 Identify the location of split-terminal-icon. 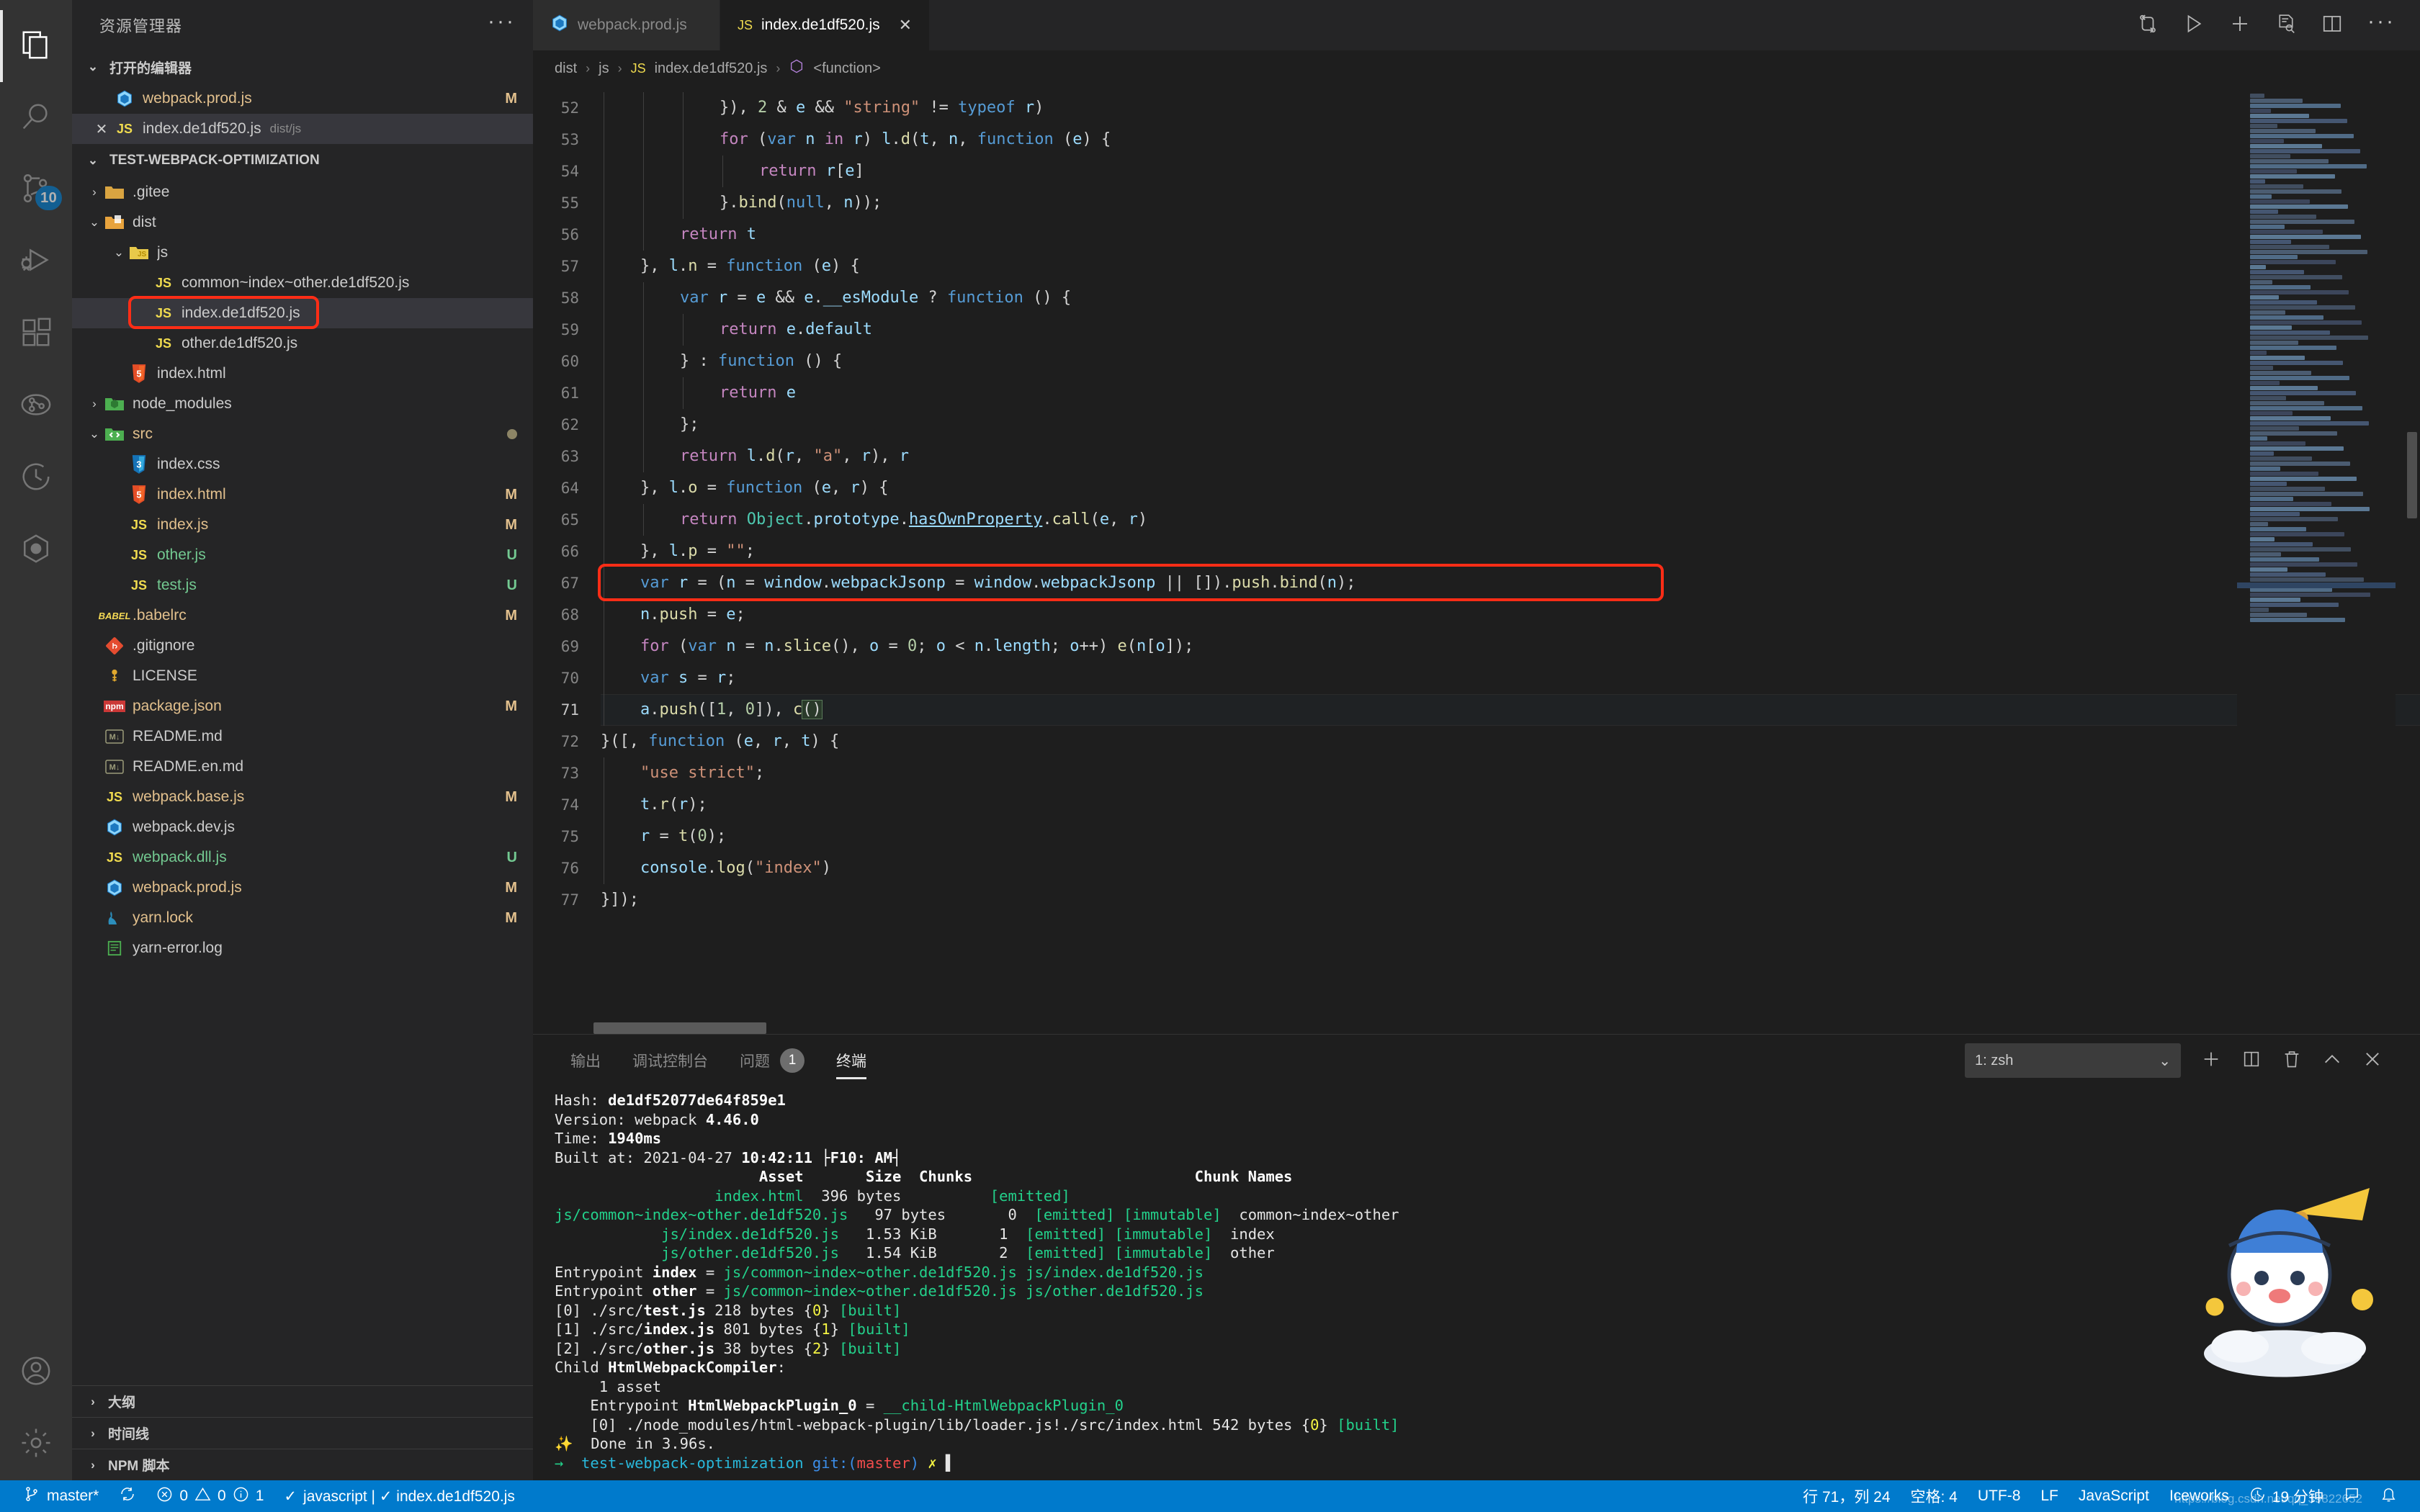
(2251, 1061).